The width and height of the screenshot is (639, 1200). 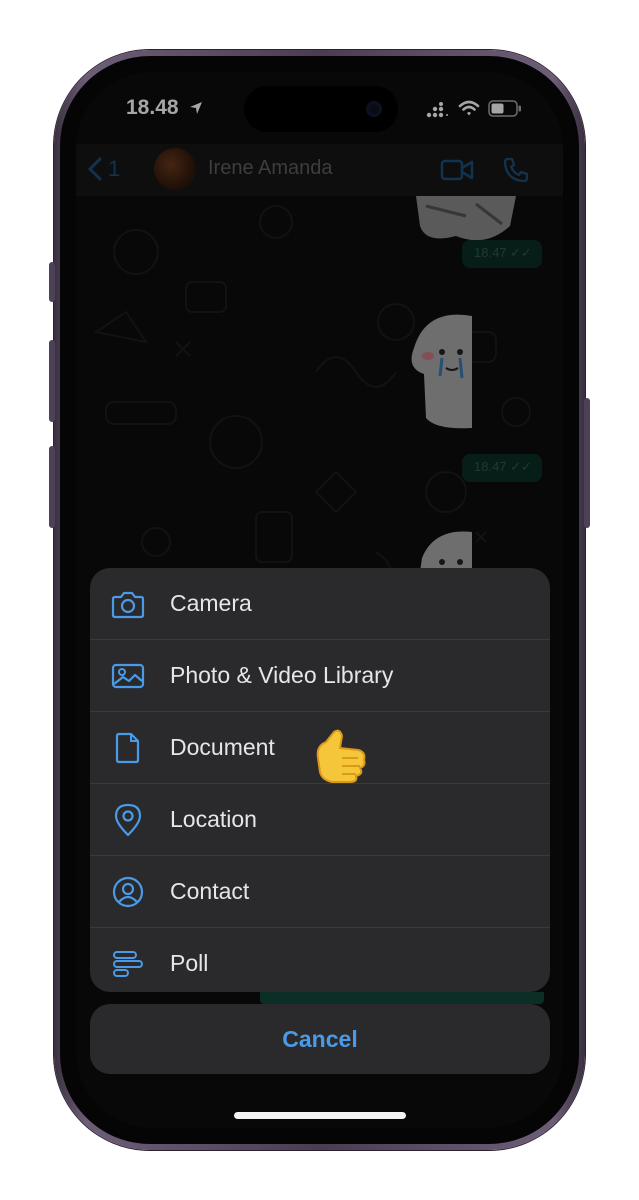 What do you see at coordinates (587, 463) in the screenshot?
I see `power-button` at bounding box center [587, 463].